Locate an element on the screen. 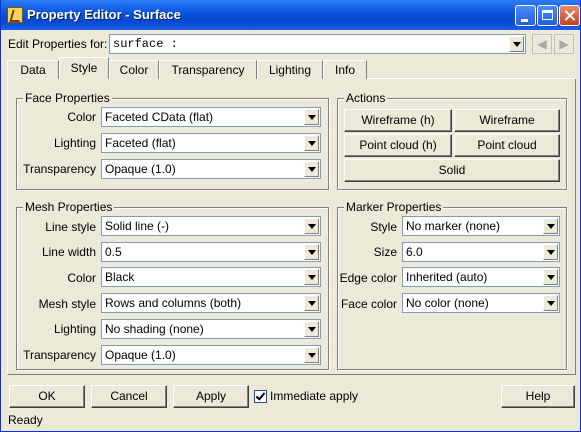 This screenshot has width=581, height=432. status-text: Ready is located at coordinates (25, 420).